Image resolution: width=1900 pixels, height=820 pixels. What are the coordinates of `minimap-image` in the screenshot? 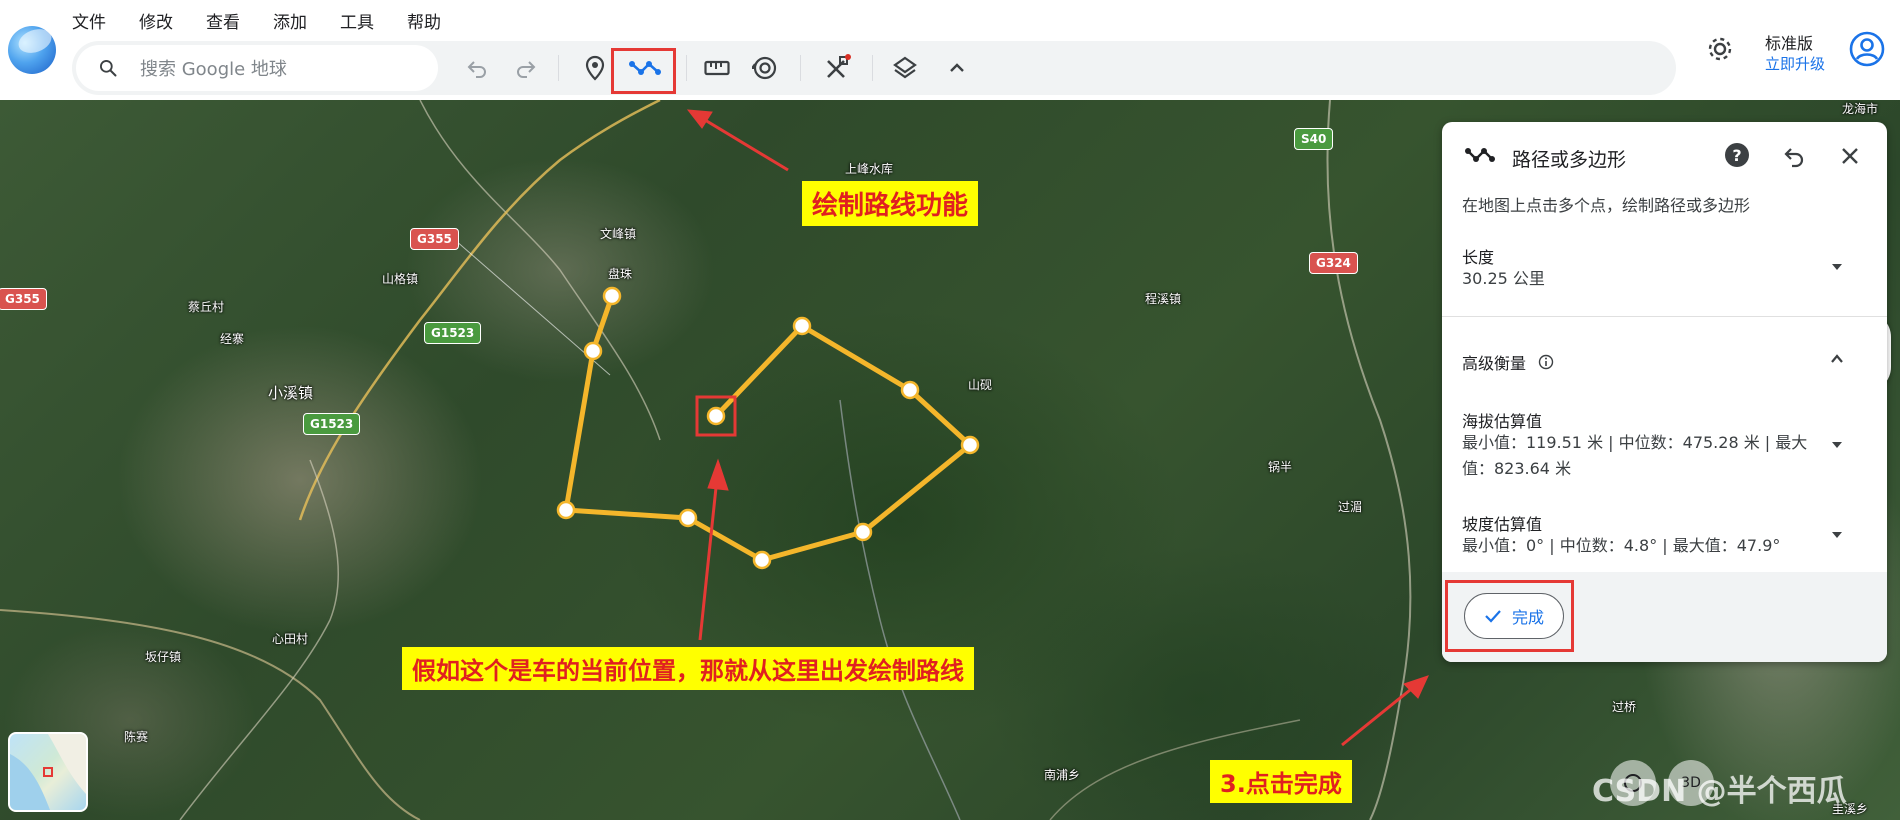 It's located at (48, 772).